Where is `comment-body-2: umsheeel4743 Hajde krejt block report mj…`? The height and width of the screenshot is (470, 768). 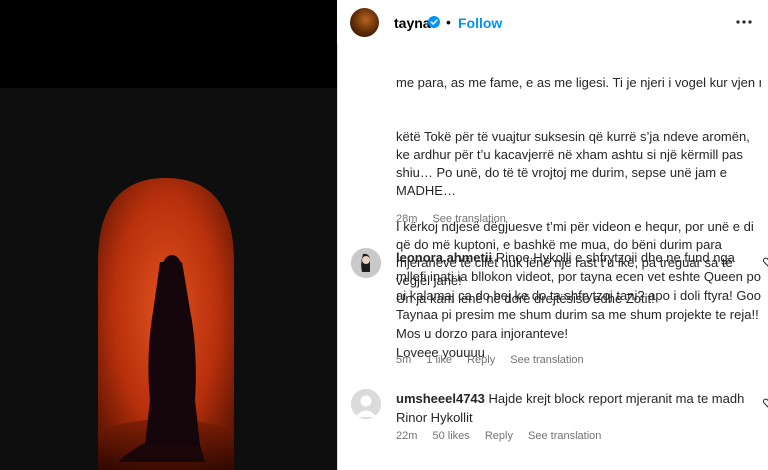
comment-body-2: umsheeel4743 Hajde krejt block report mj… is located at coordinates (578, 408).